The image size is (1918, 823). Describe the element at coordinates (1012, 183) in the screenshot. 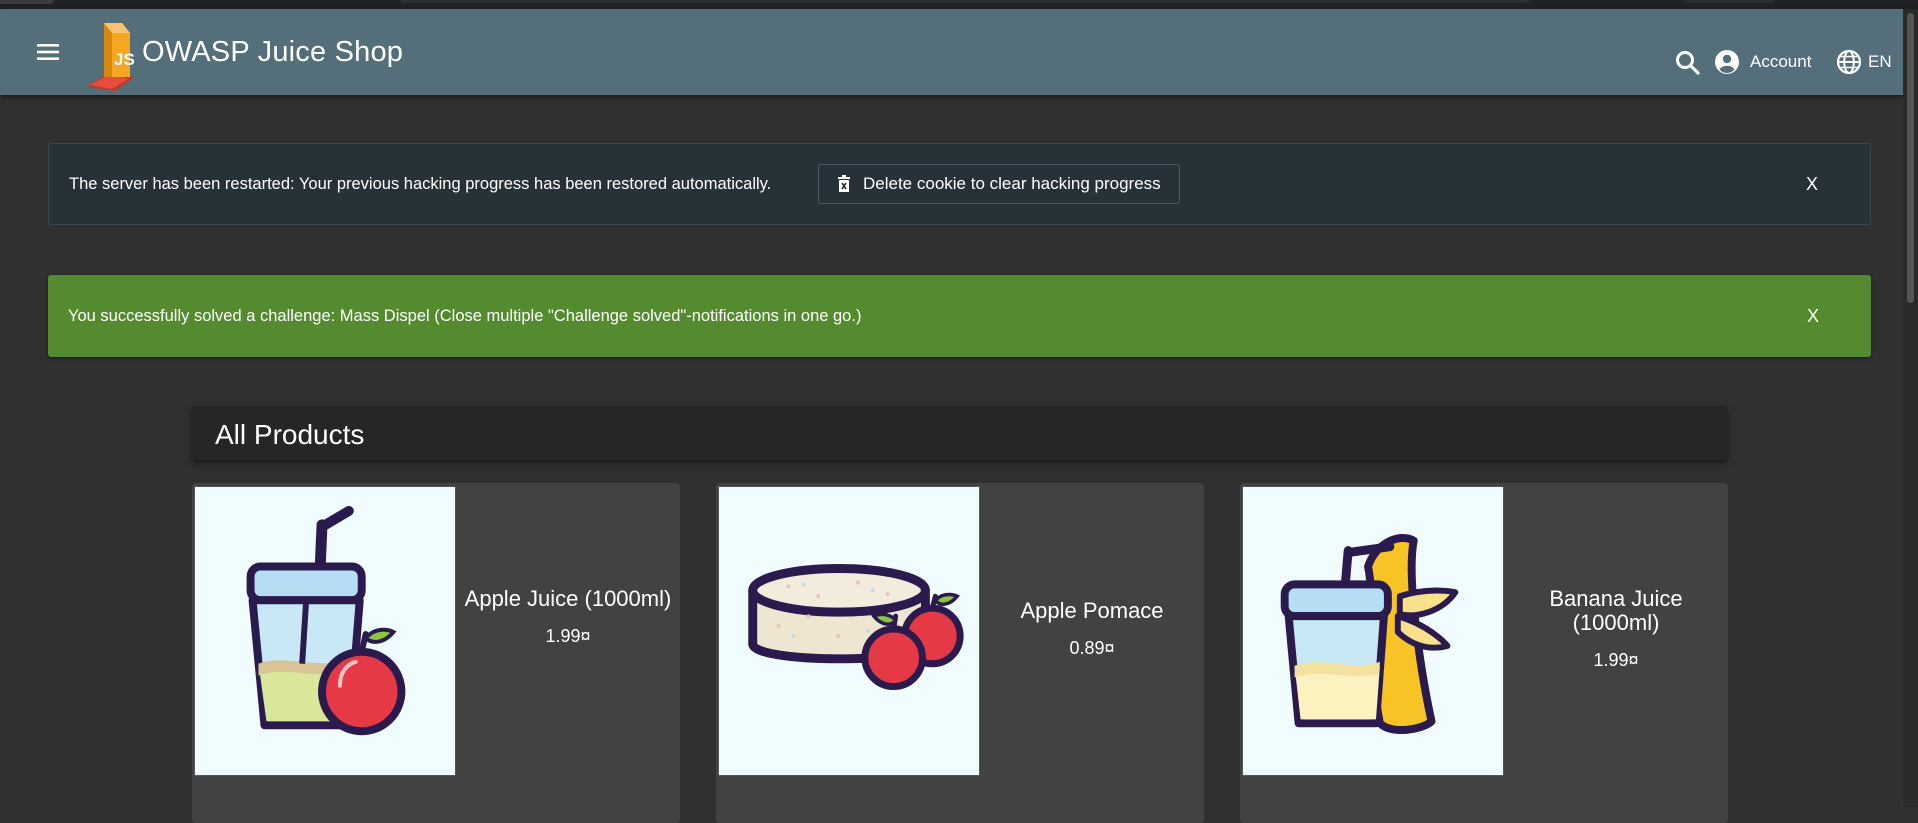

I see `delete-cookie-label: Delete cookie to clear hacking progress` at that location.